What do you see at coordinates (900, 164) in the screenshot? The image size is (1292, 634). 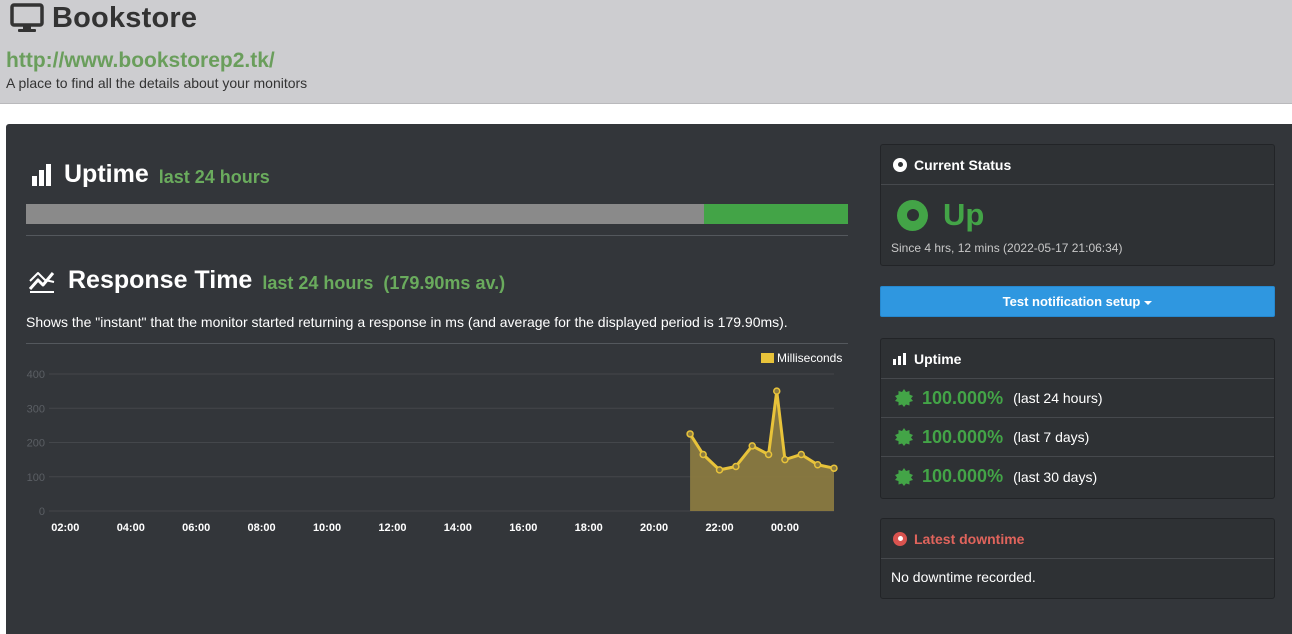 I see `status-dot-icon` at bounding box center [900, 164].